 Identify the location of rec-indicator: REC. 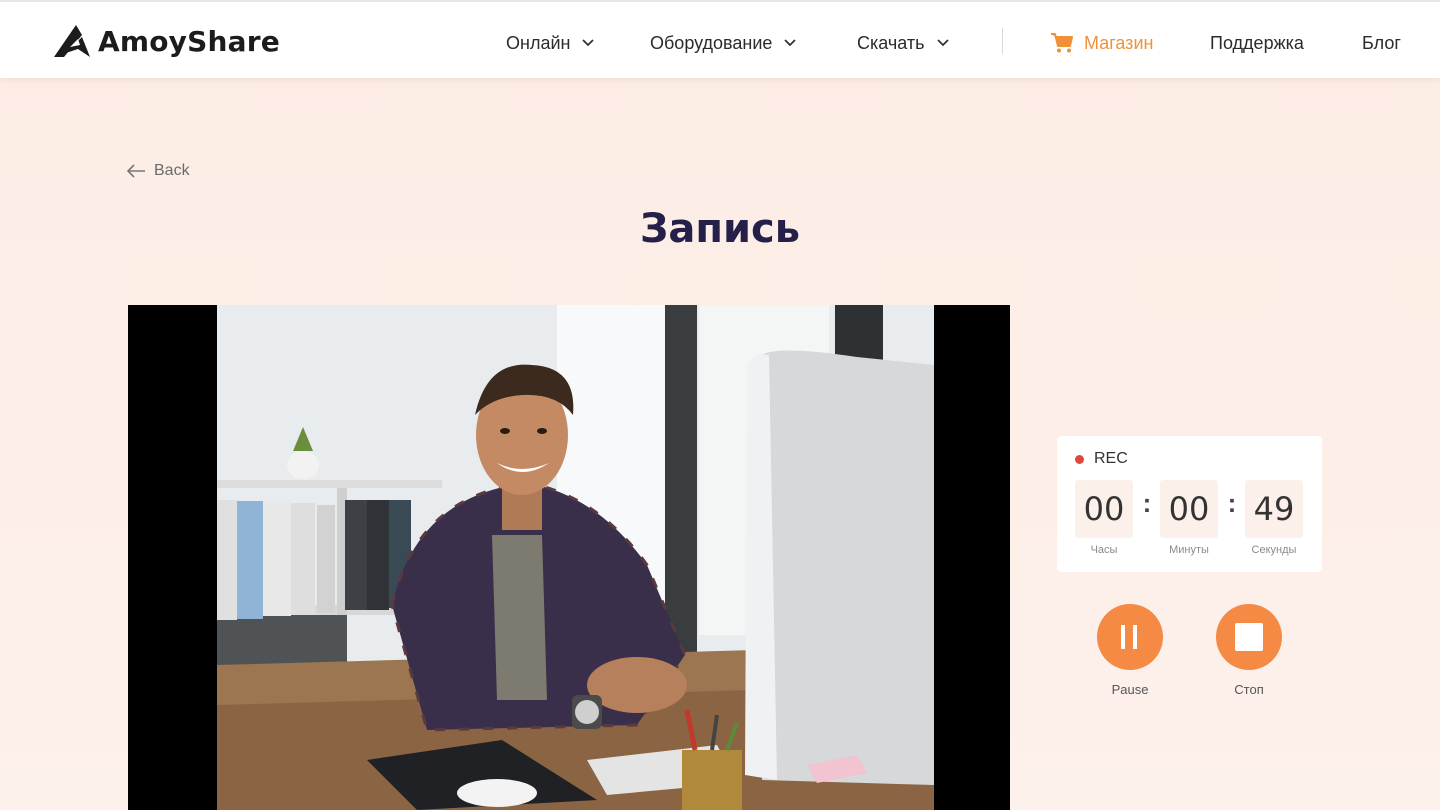
(1101, 459).